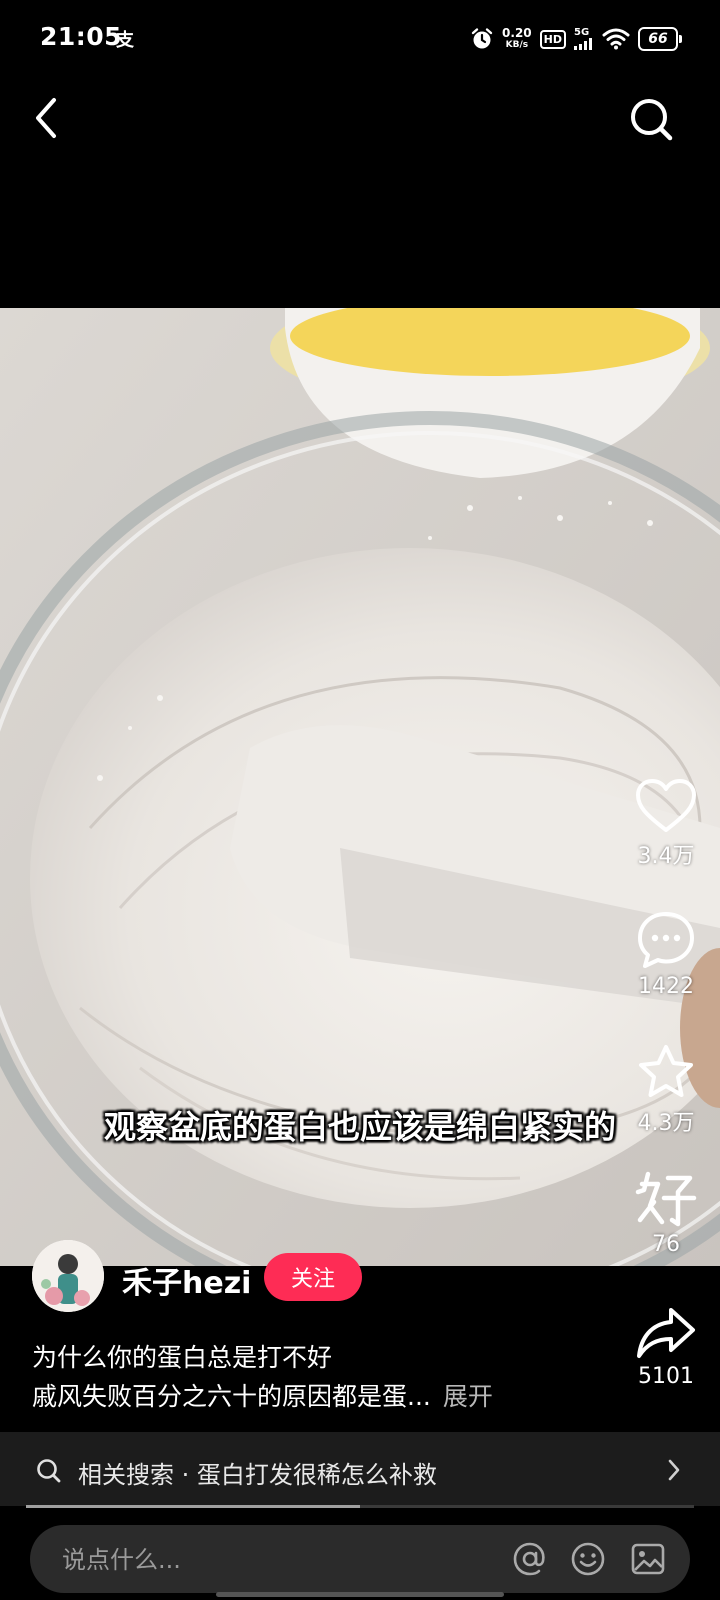  Describe the element at coordinates (360, 1594) in the screenshot. I see `home-indicator` at that location.